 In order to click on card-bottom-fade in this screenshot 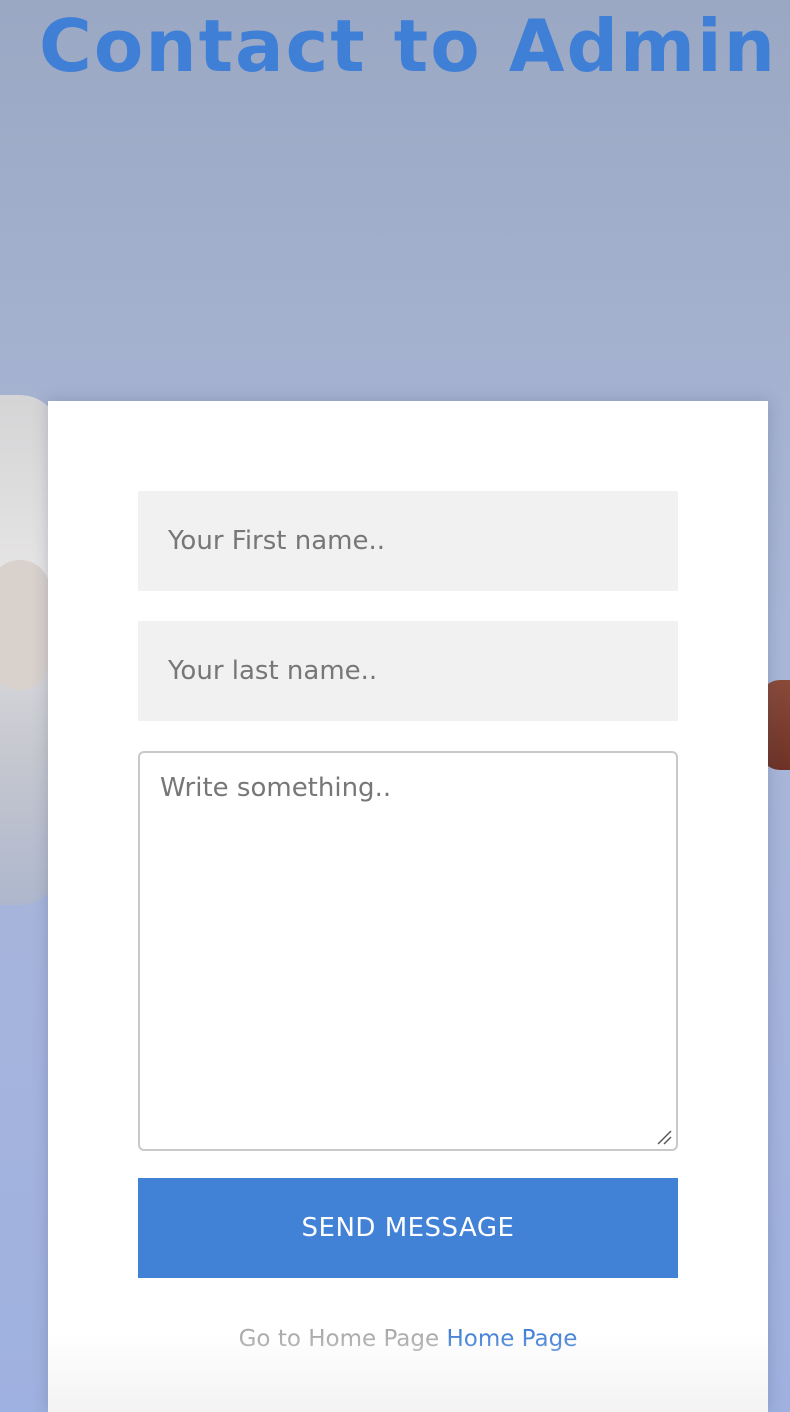, I will do `click(408, 1372)`.